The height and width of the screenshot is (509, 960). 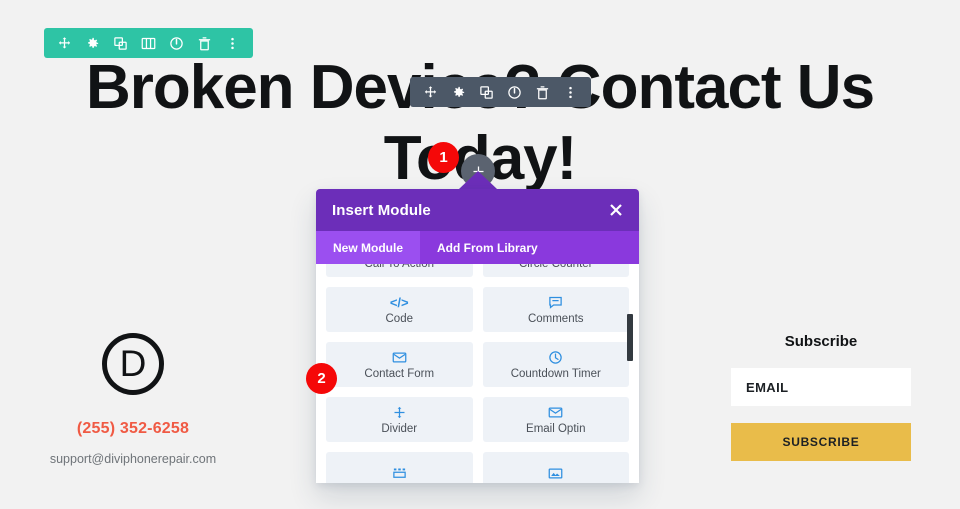 I want to click on module-label: Contact Form, so click(x=399, y=374).